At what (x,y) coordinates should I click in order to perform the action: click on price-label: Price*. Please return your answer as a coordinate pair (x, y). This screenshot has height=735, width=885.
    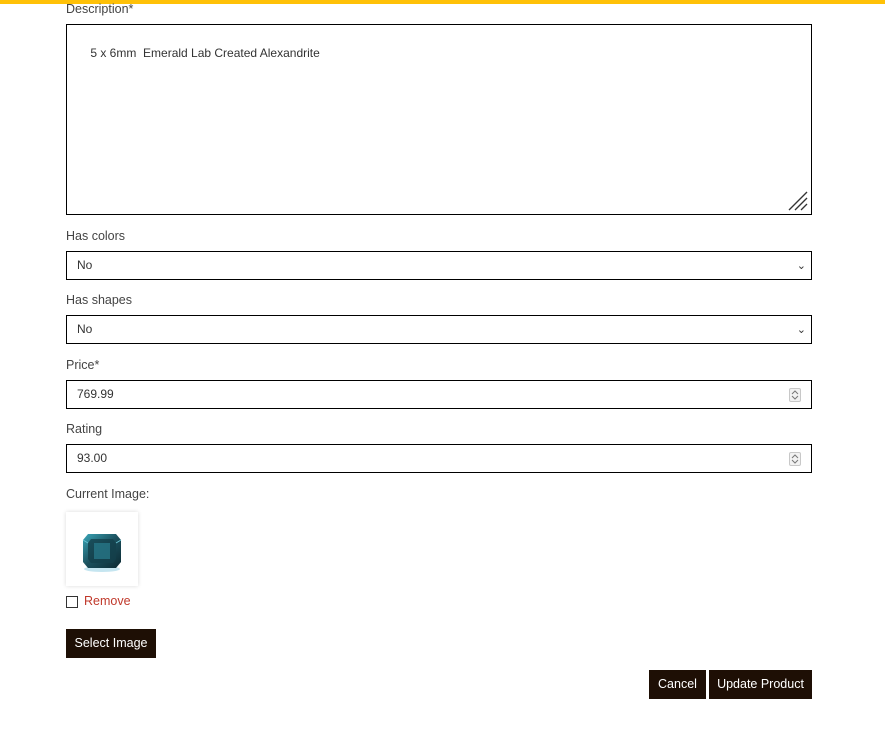
    Looking at the image, I should click on (83, 365).